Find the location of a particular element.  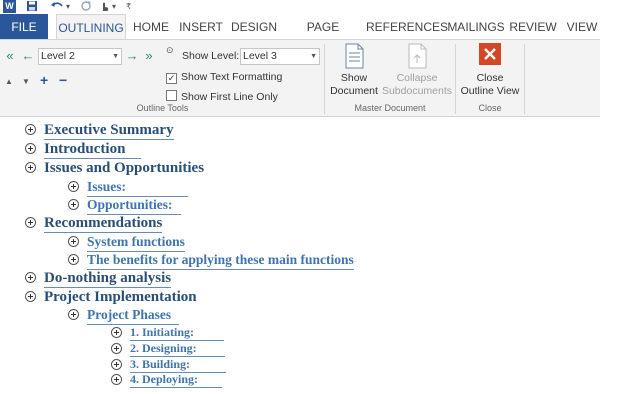

show-first-line-only-checkbox is located at coordinates (171, 95).